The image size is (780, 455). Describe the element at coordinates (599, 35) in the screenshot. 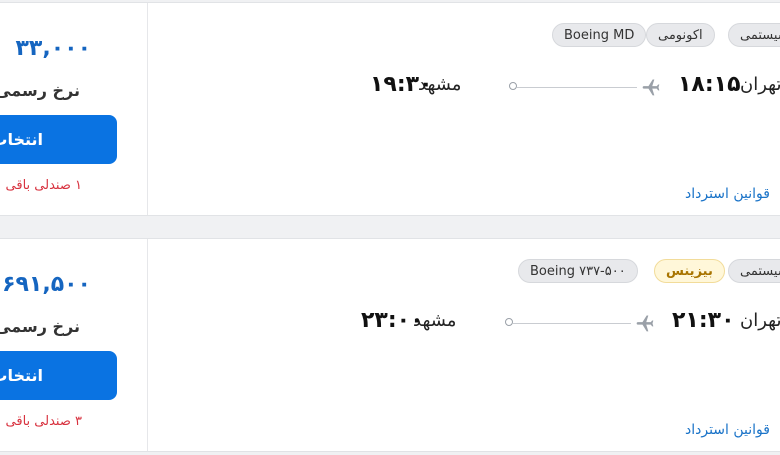

I see `badge-aircraft: Boeing MD` at that location.